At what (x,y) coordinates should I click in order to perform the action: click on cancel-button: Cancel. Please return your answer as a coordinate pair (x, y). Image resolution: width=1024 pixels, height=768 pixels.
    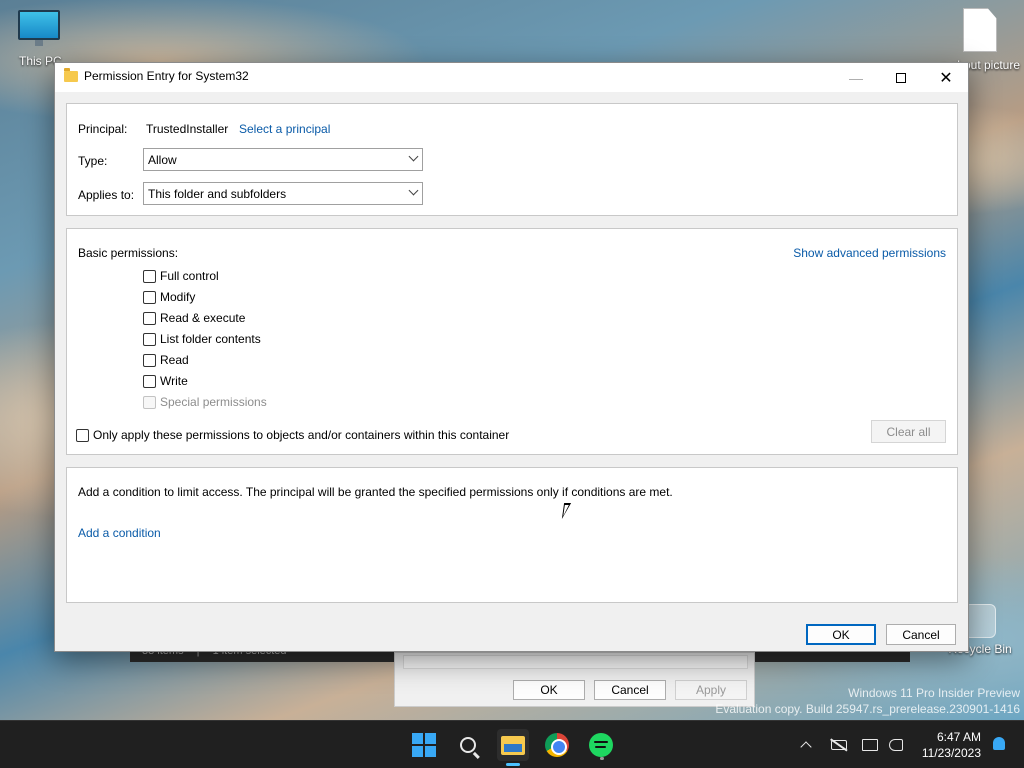
    Looking at the image, I should click on (921, 634).